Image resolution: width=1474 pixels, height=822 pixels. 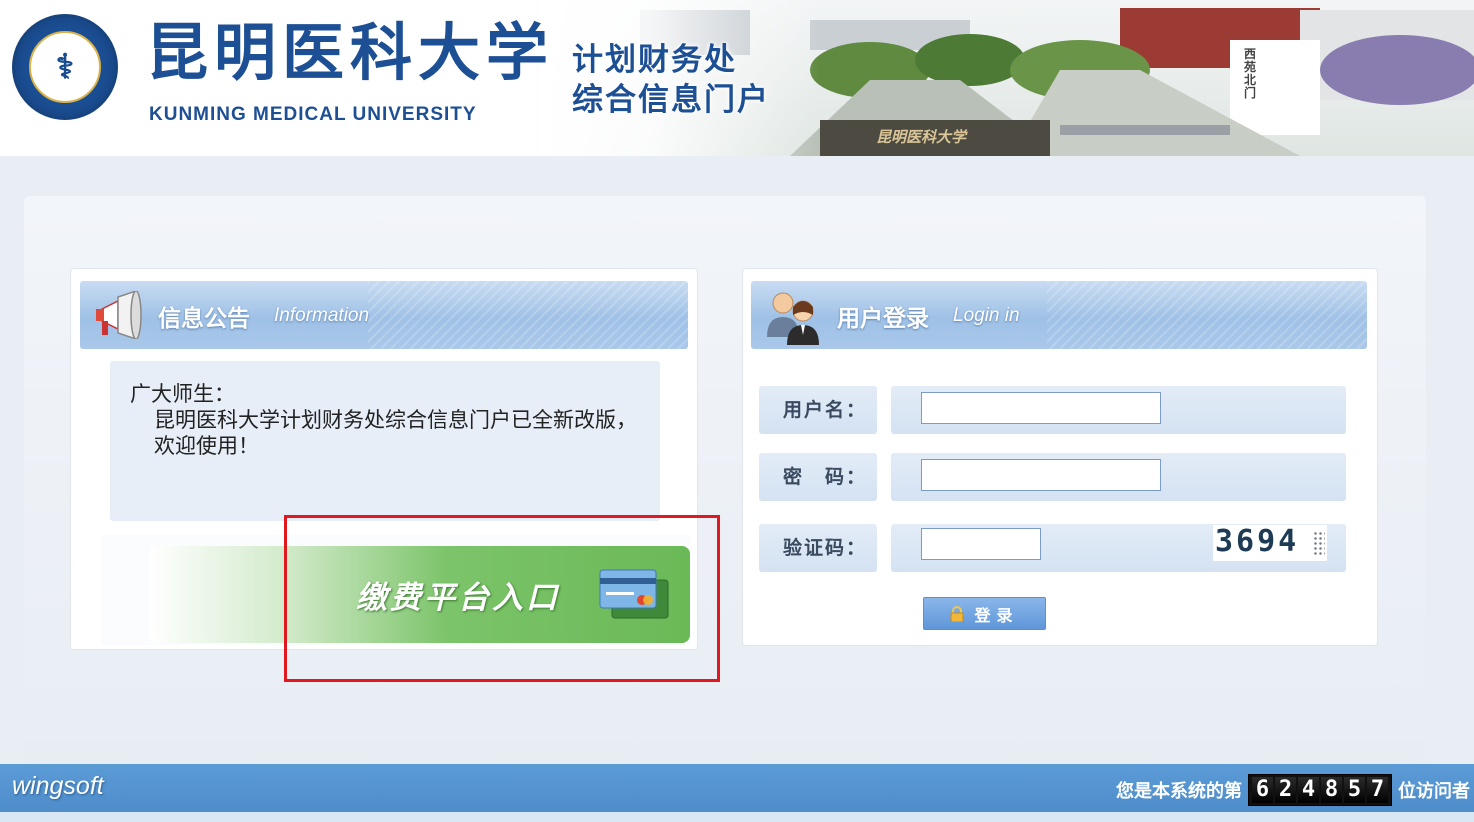 What do you see at coordinates (1179, 791) in the screenshot?
I see `visitor-prefix: 您是本系统的第` at bounding box center [1179, 791].